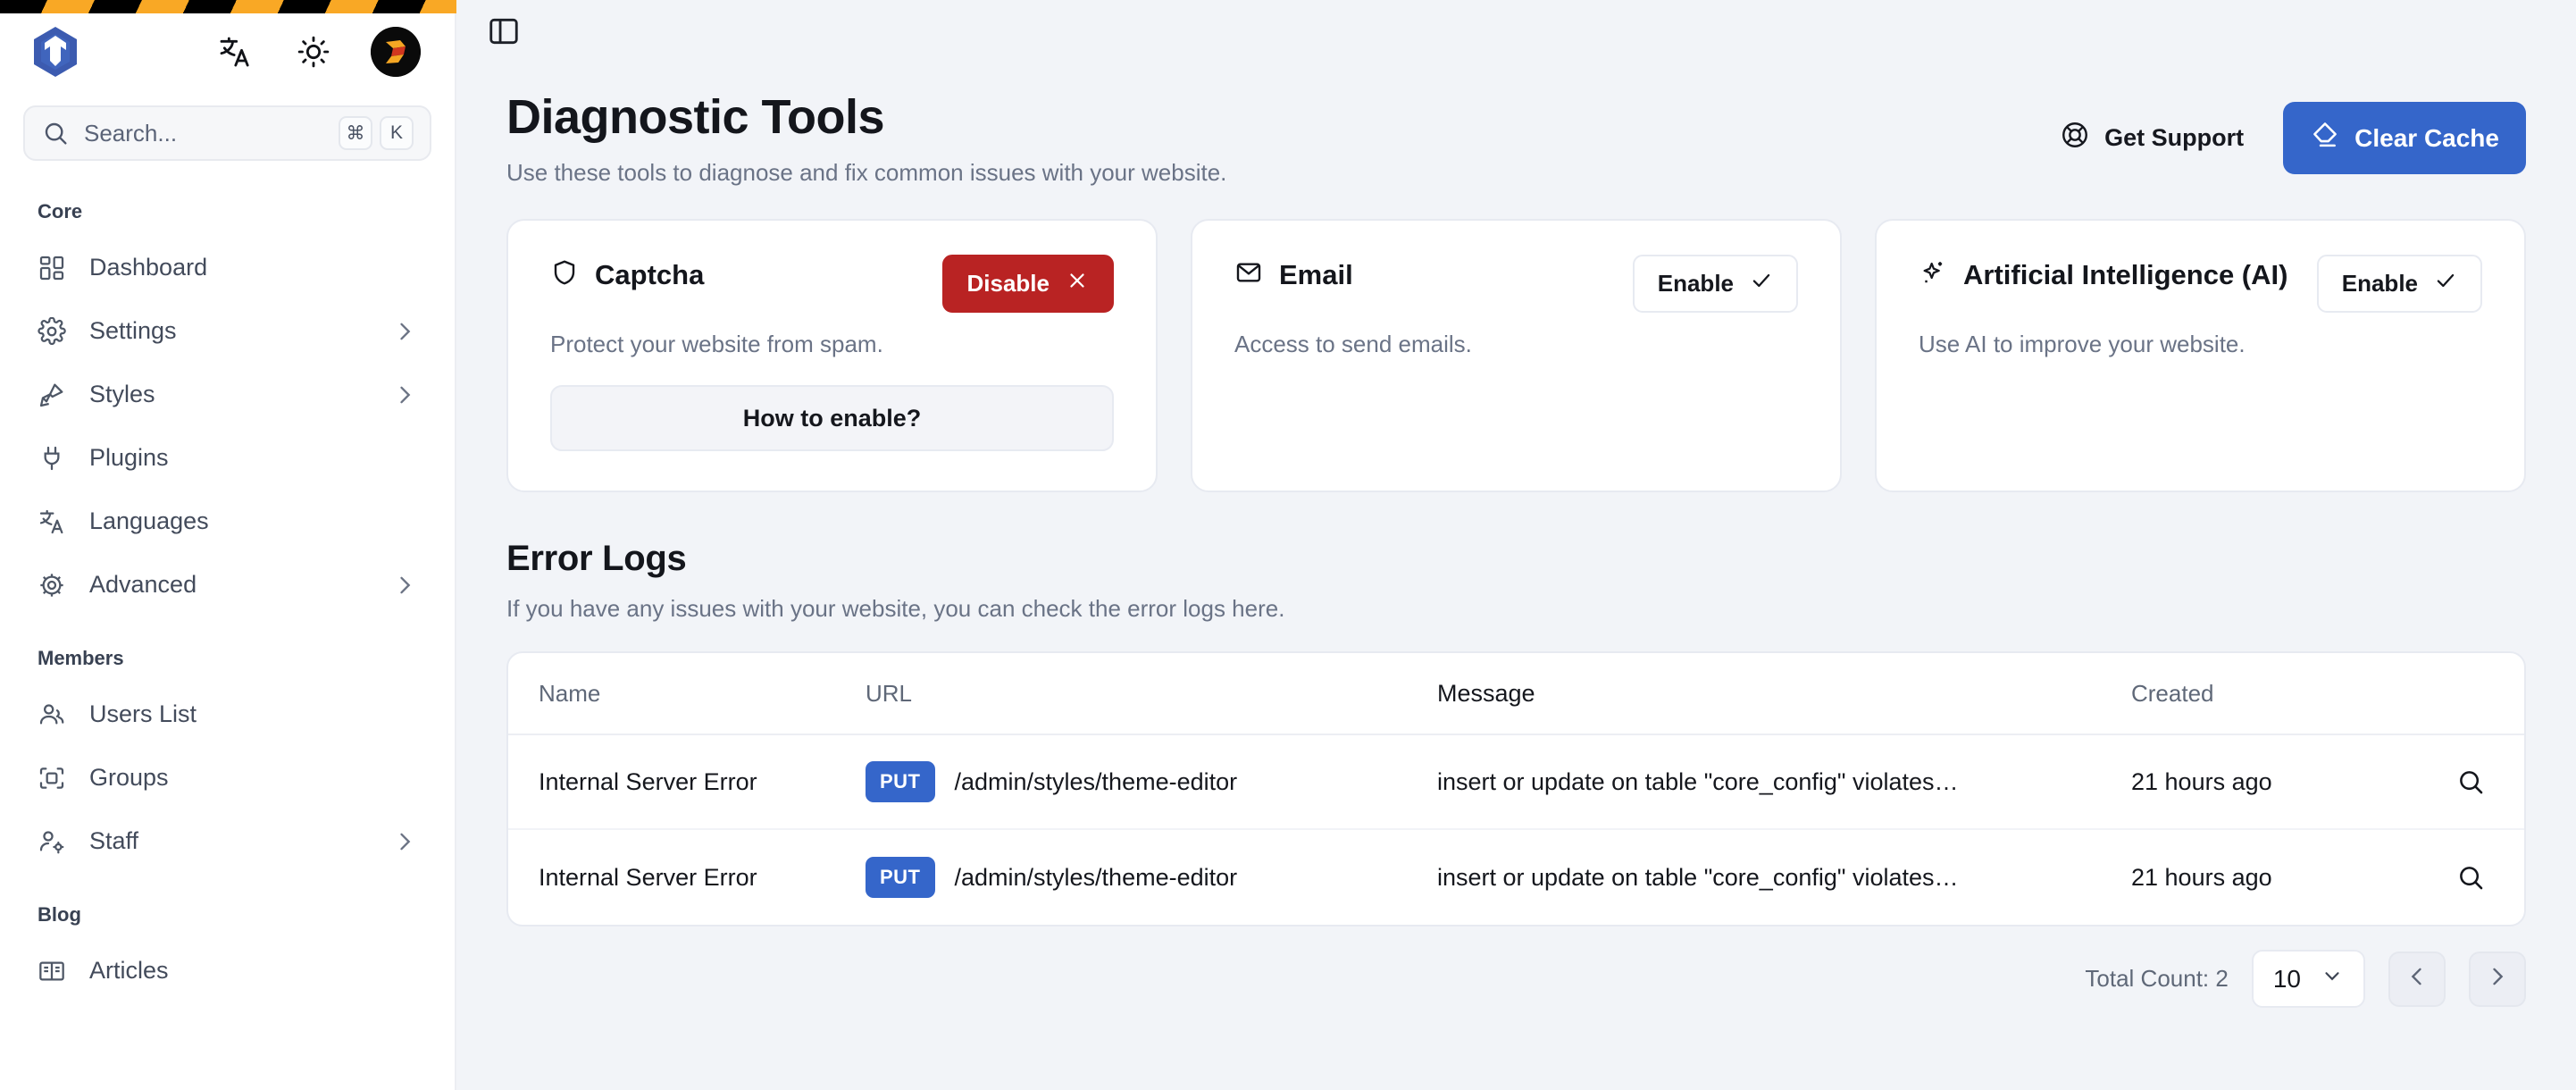  What do you see at coordinates (2286, 978) in the screenshot?
I see `page-size-value: 10` at bounding box center [2286, 978].